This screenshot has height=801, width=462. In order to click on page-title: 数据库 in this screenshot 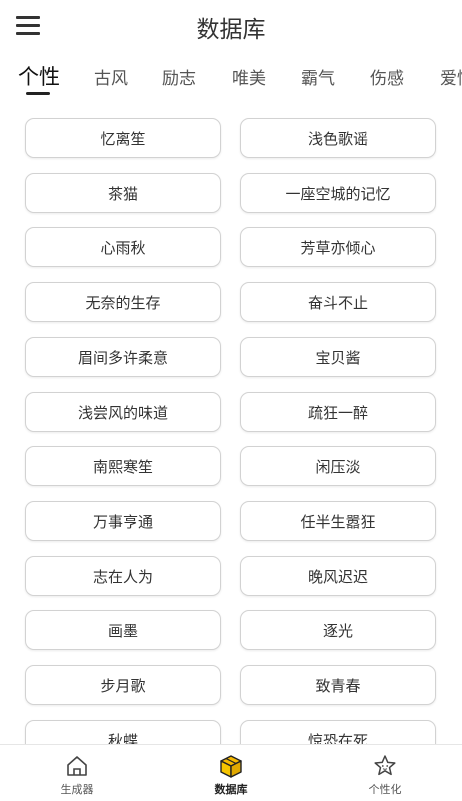, I will do `click(231, 30)`.